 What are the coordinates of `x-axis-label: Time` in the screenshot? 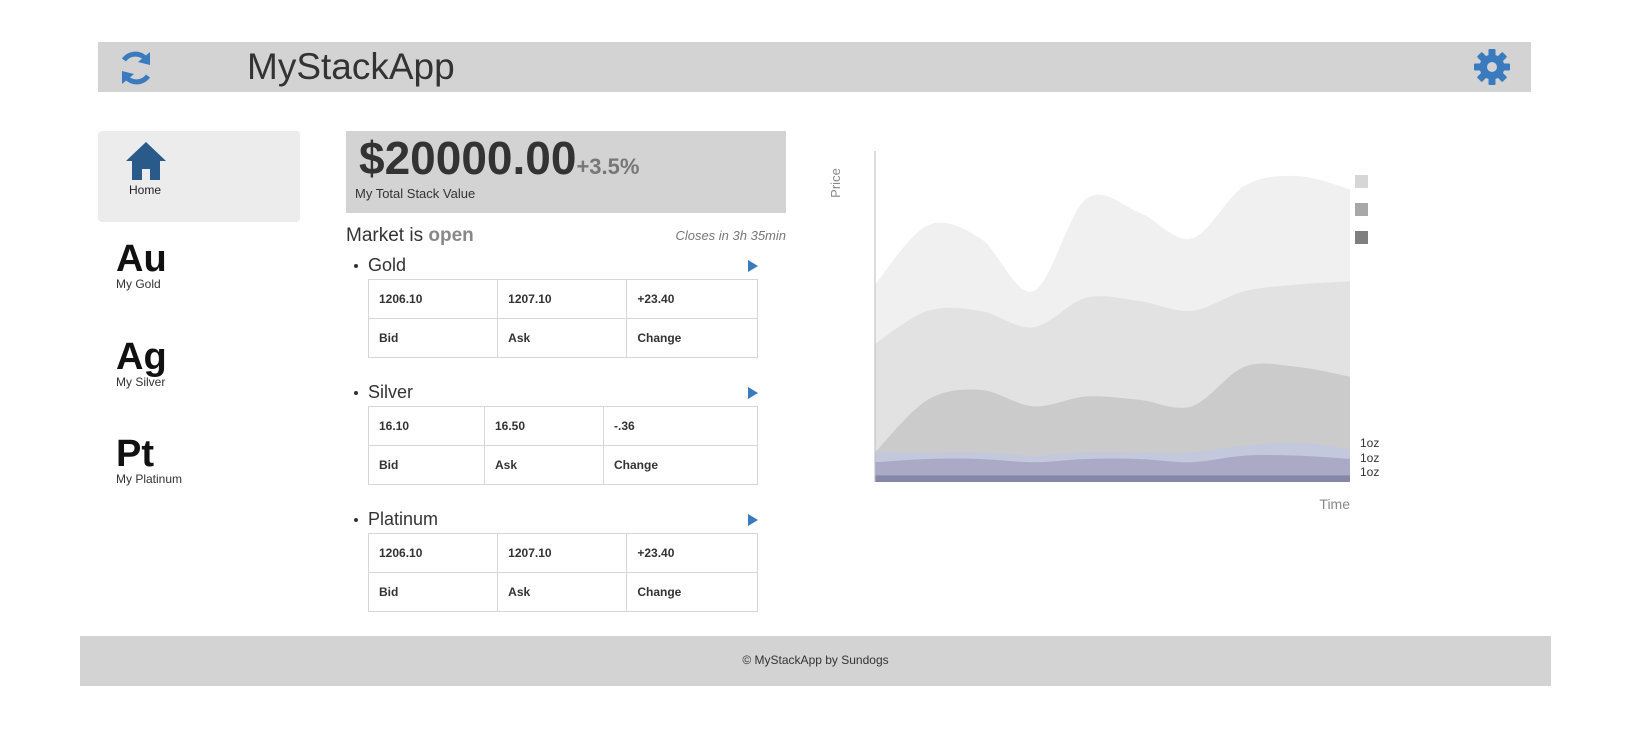 It's located at (1334, 504).